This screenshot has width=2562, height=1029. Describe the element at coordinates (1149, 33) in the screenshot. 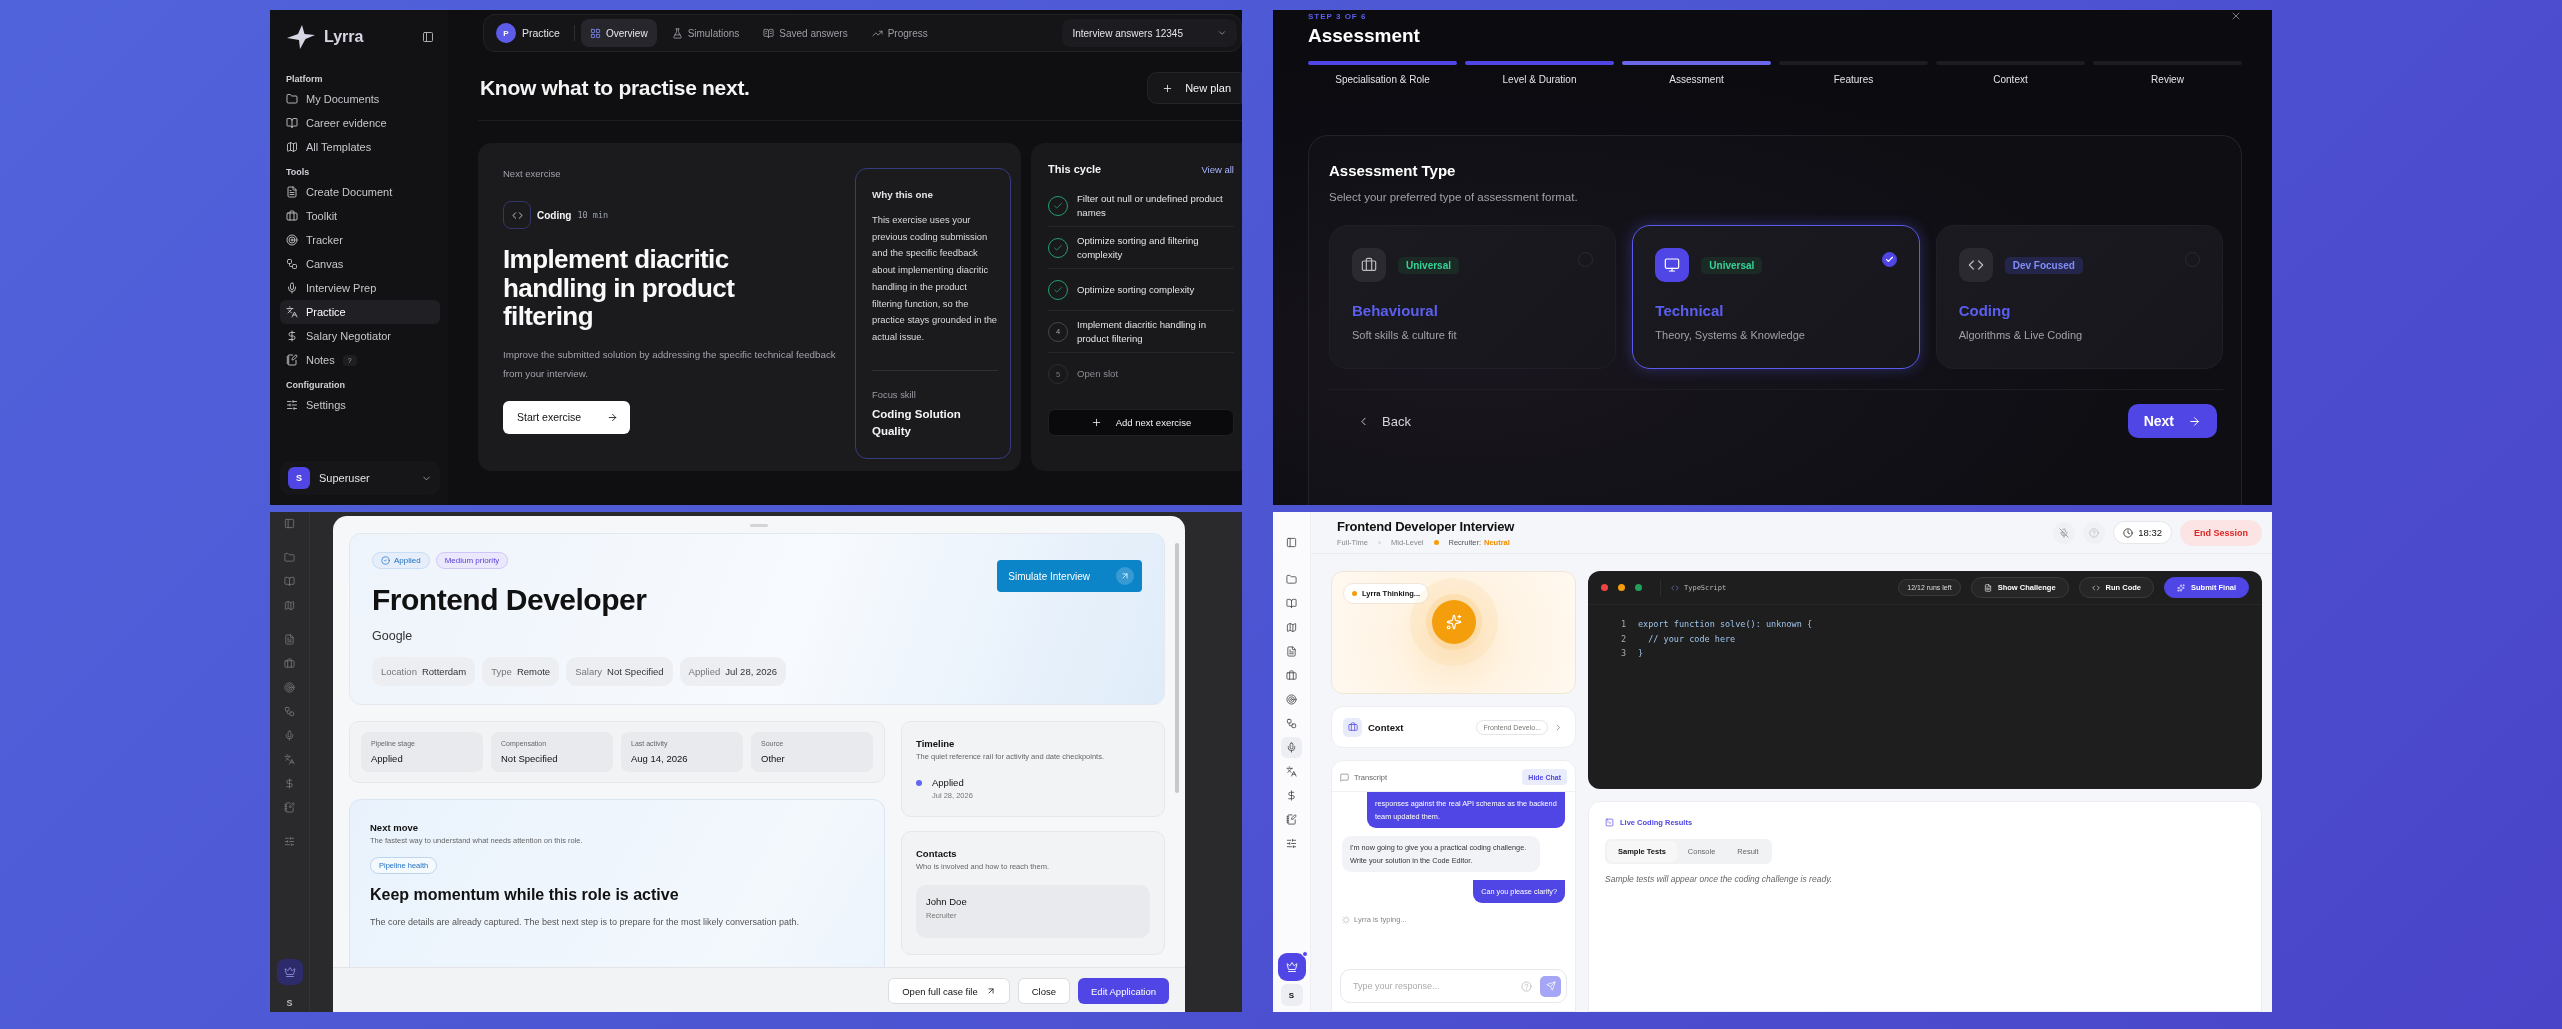

I see `dropdown: Interview answers 12345` at that location.